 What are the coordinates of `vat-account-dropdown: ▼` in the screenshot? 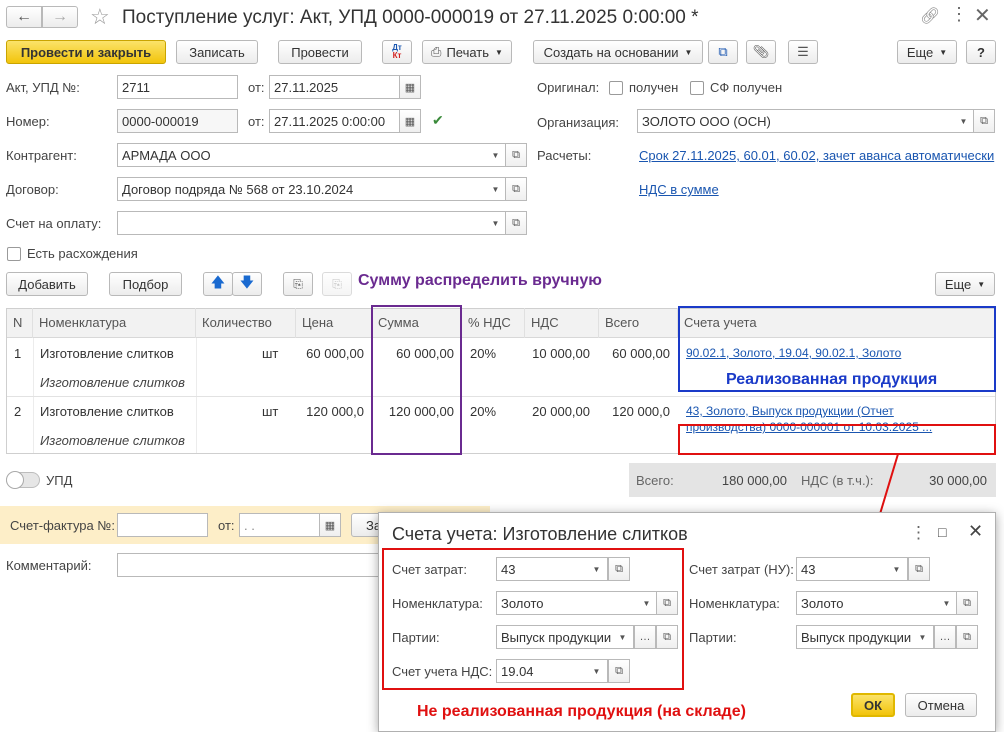 It's located at (597, 671).